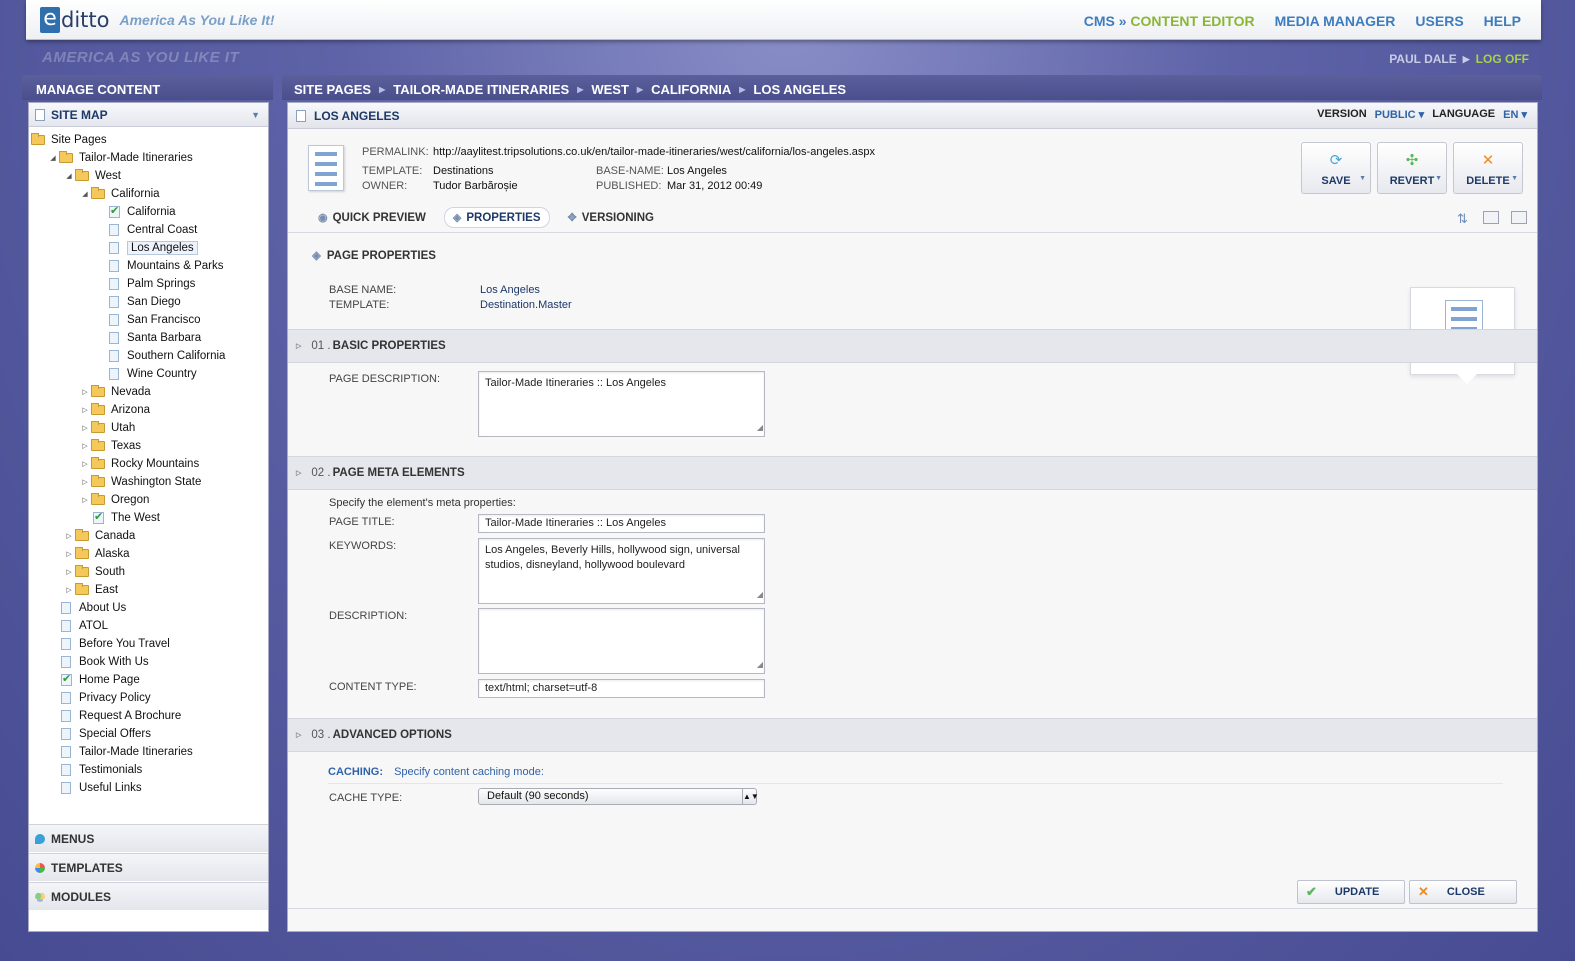 The height and width of the screenshot is (961, 1575). Describe the element at coordinates (610, 91) in the screenshot. I see `breadcrumb-item: WEST` at that location.